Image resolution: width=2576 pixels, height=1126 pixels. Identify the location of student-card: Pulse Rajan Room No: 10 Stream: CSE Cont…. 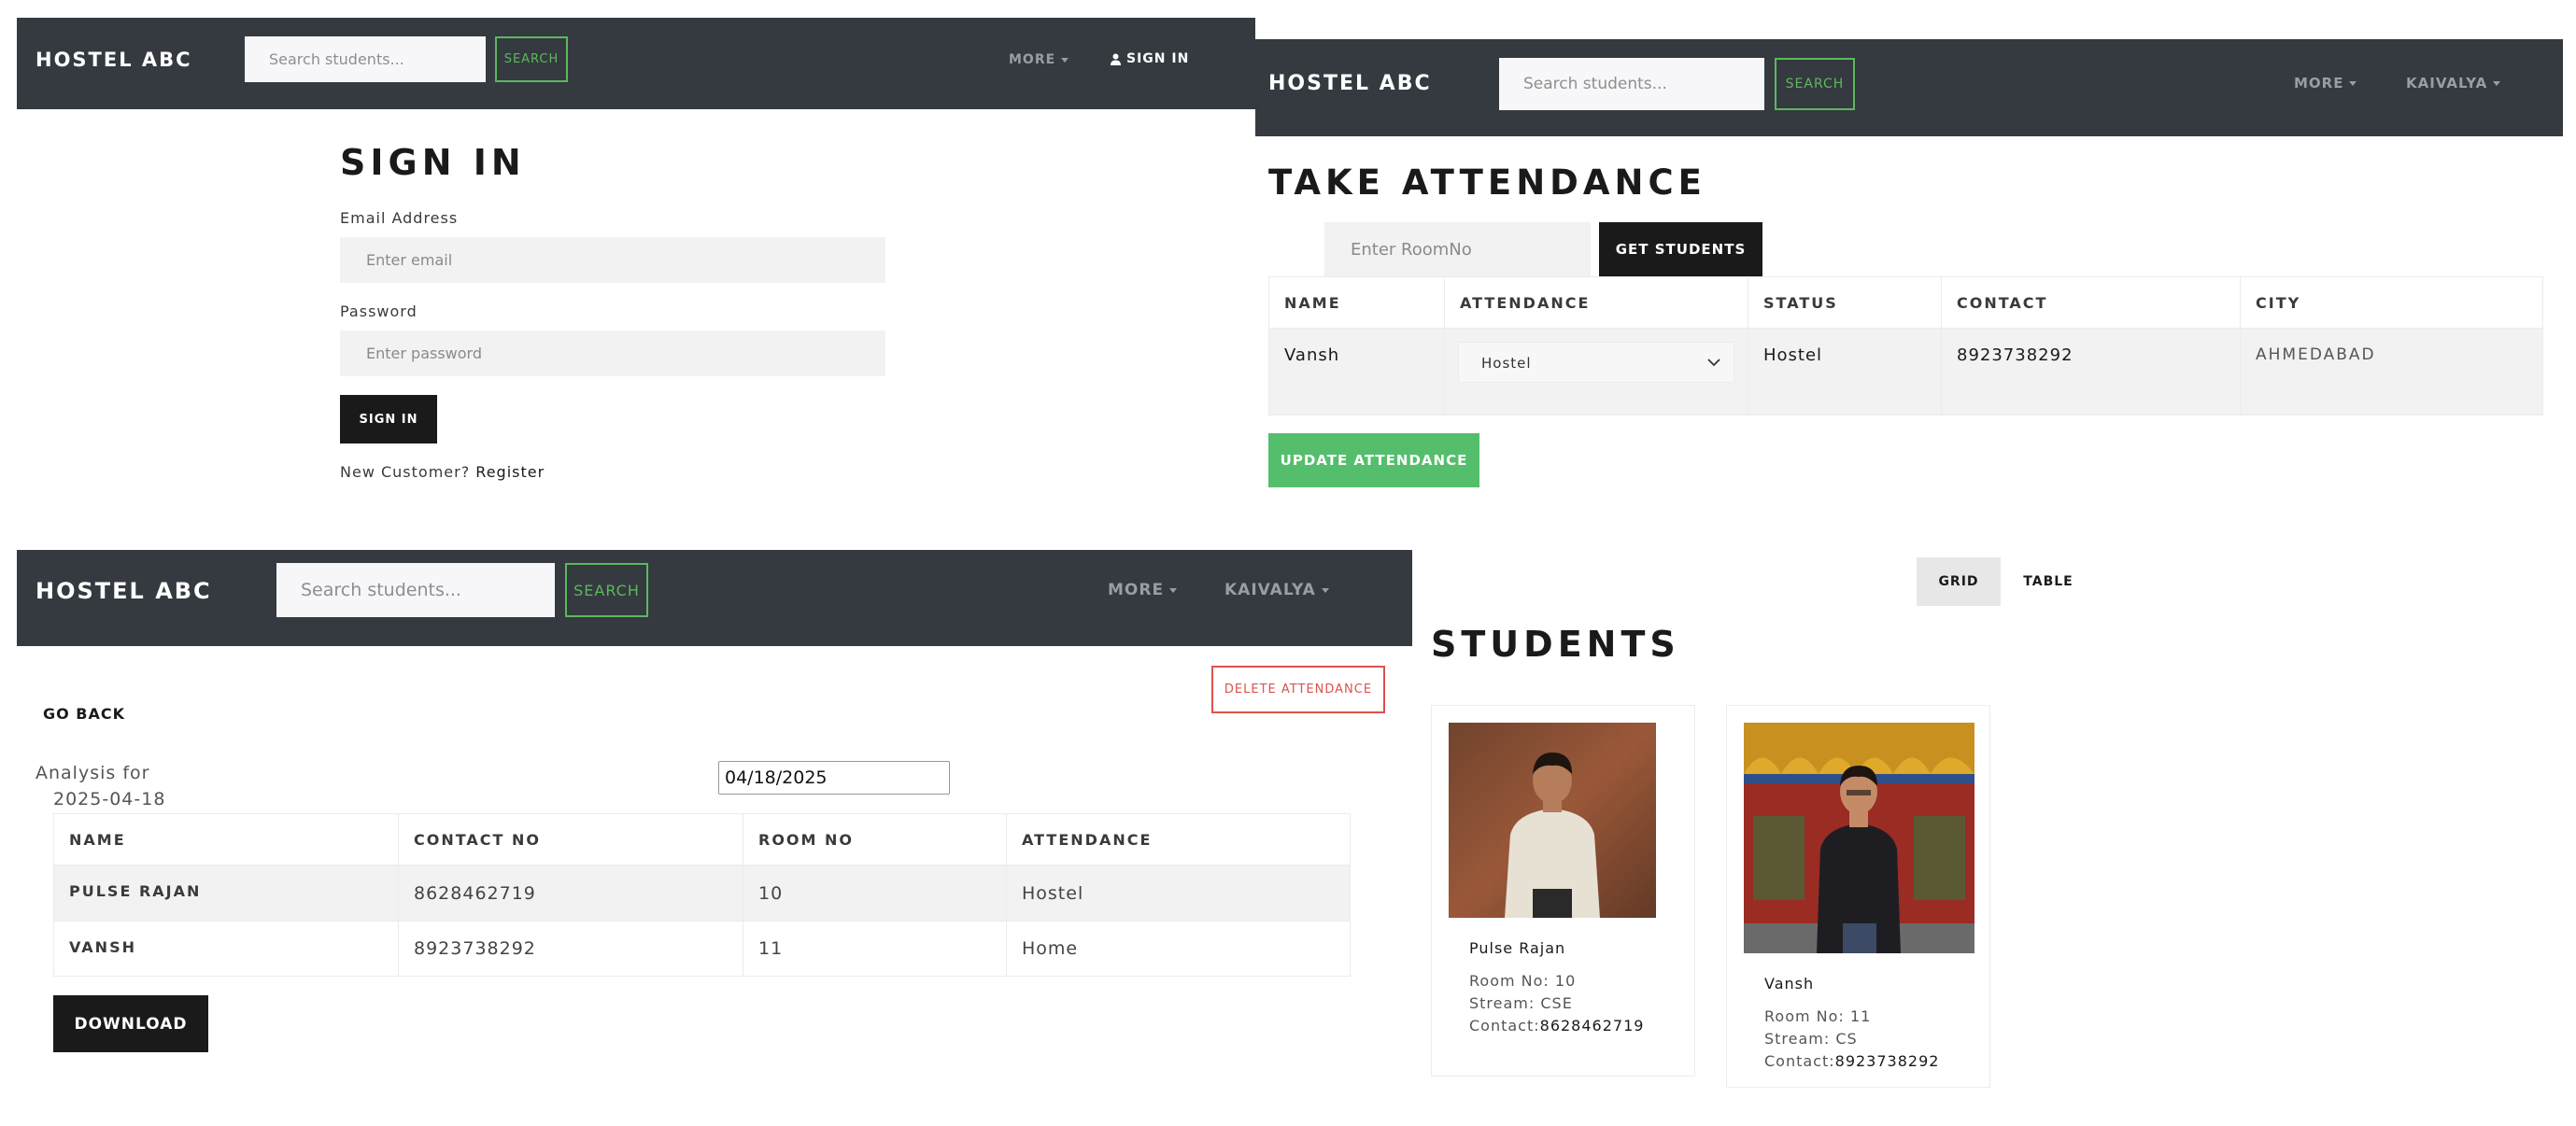
(1563, 891).